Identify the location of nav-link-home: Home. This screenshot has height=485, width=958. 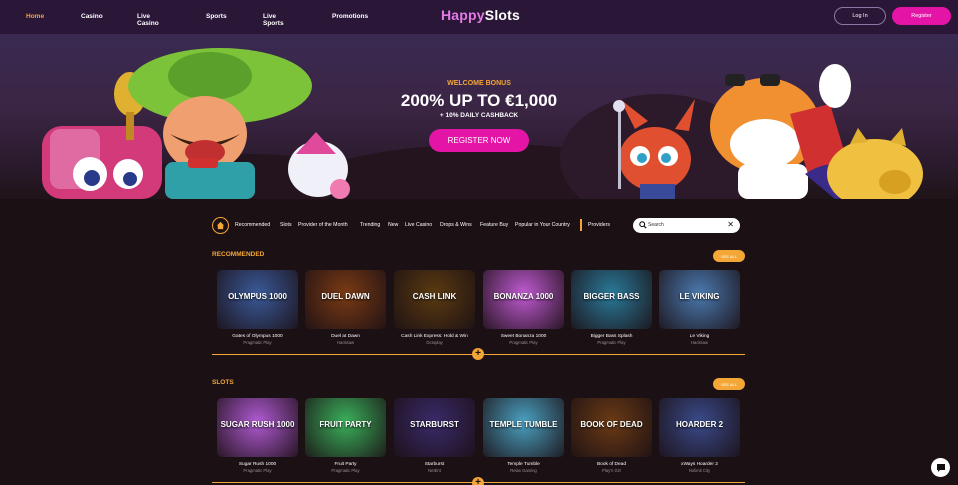
(35, 16).